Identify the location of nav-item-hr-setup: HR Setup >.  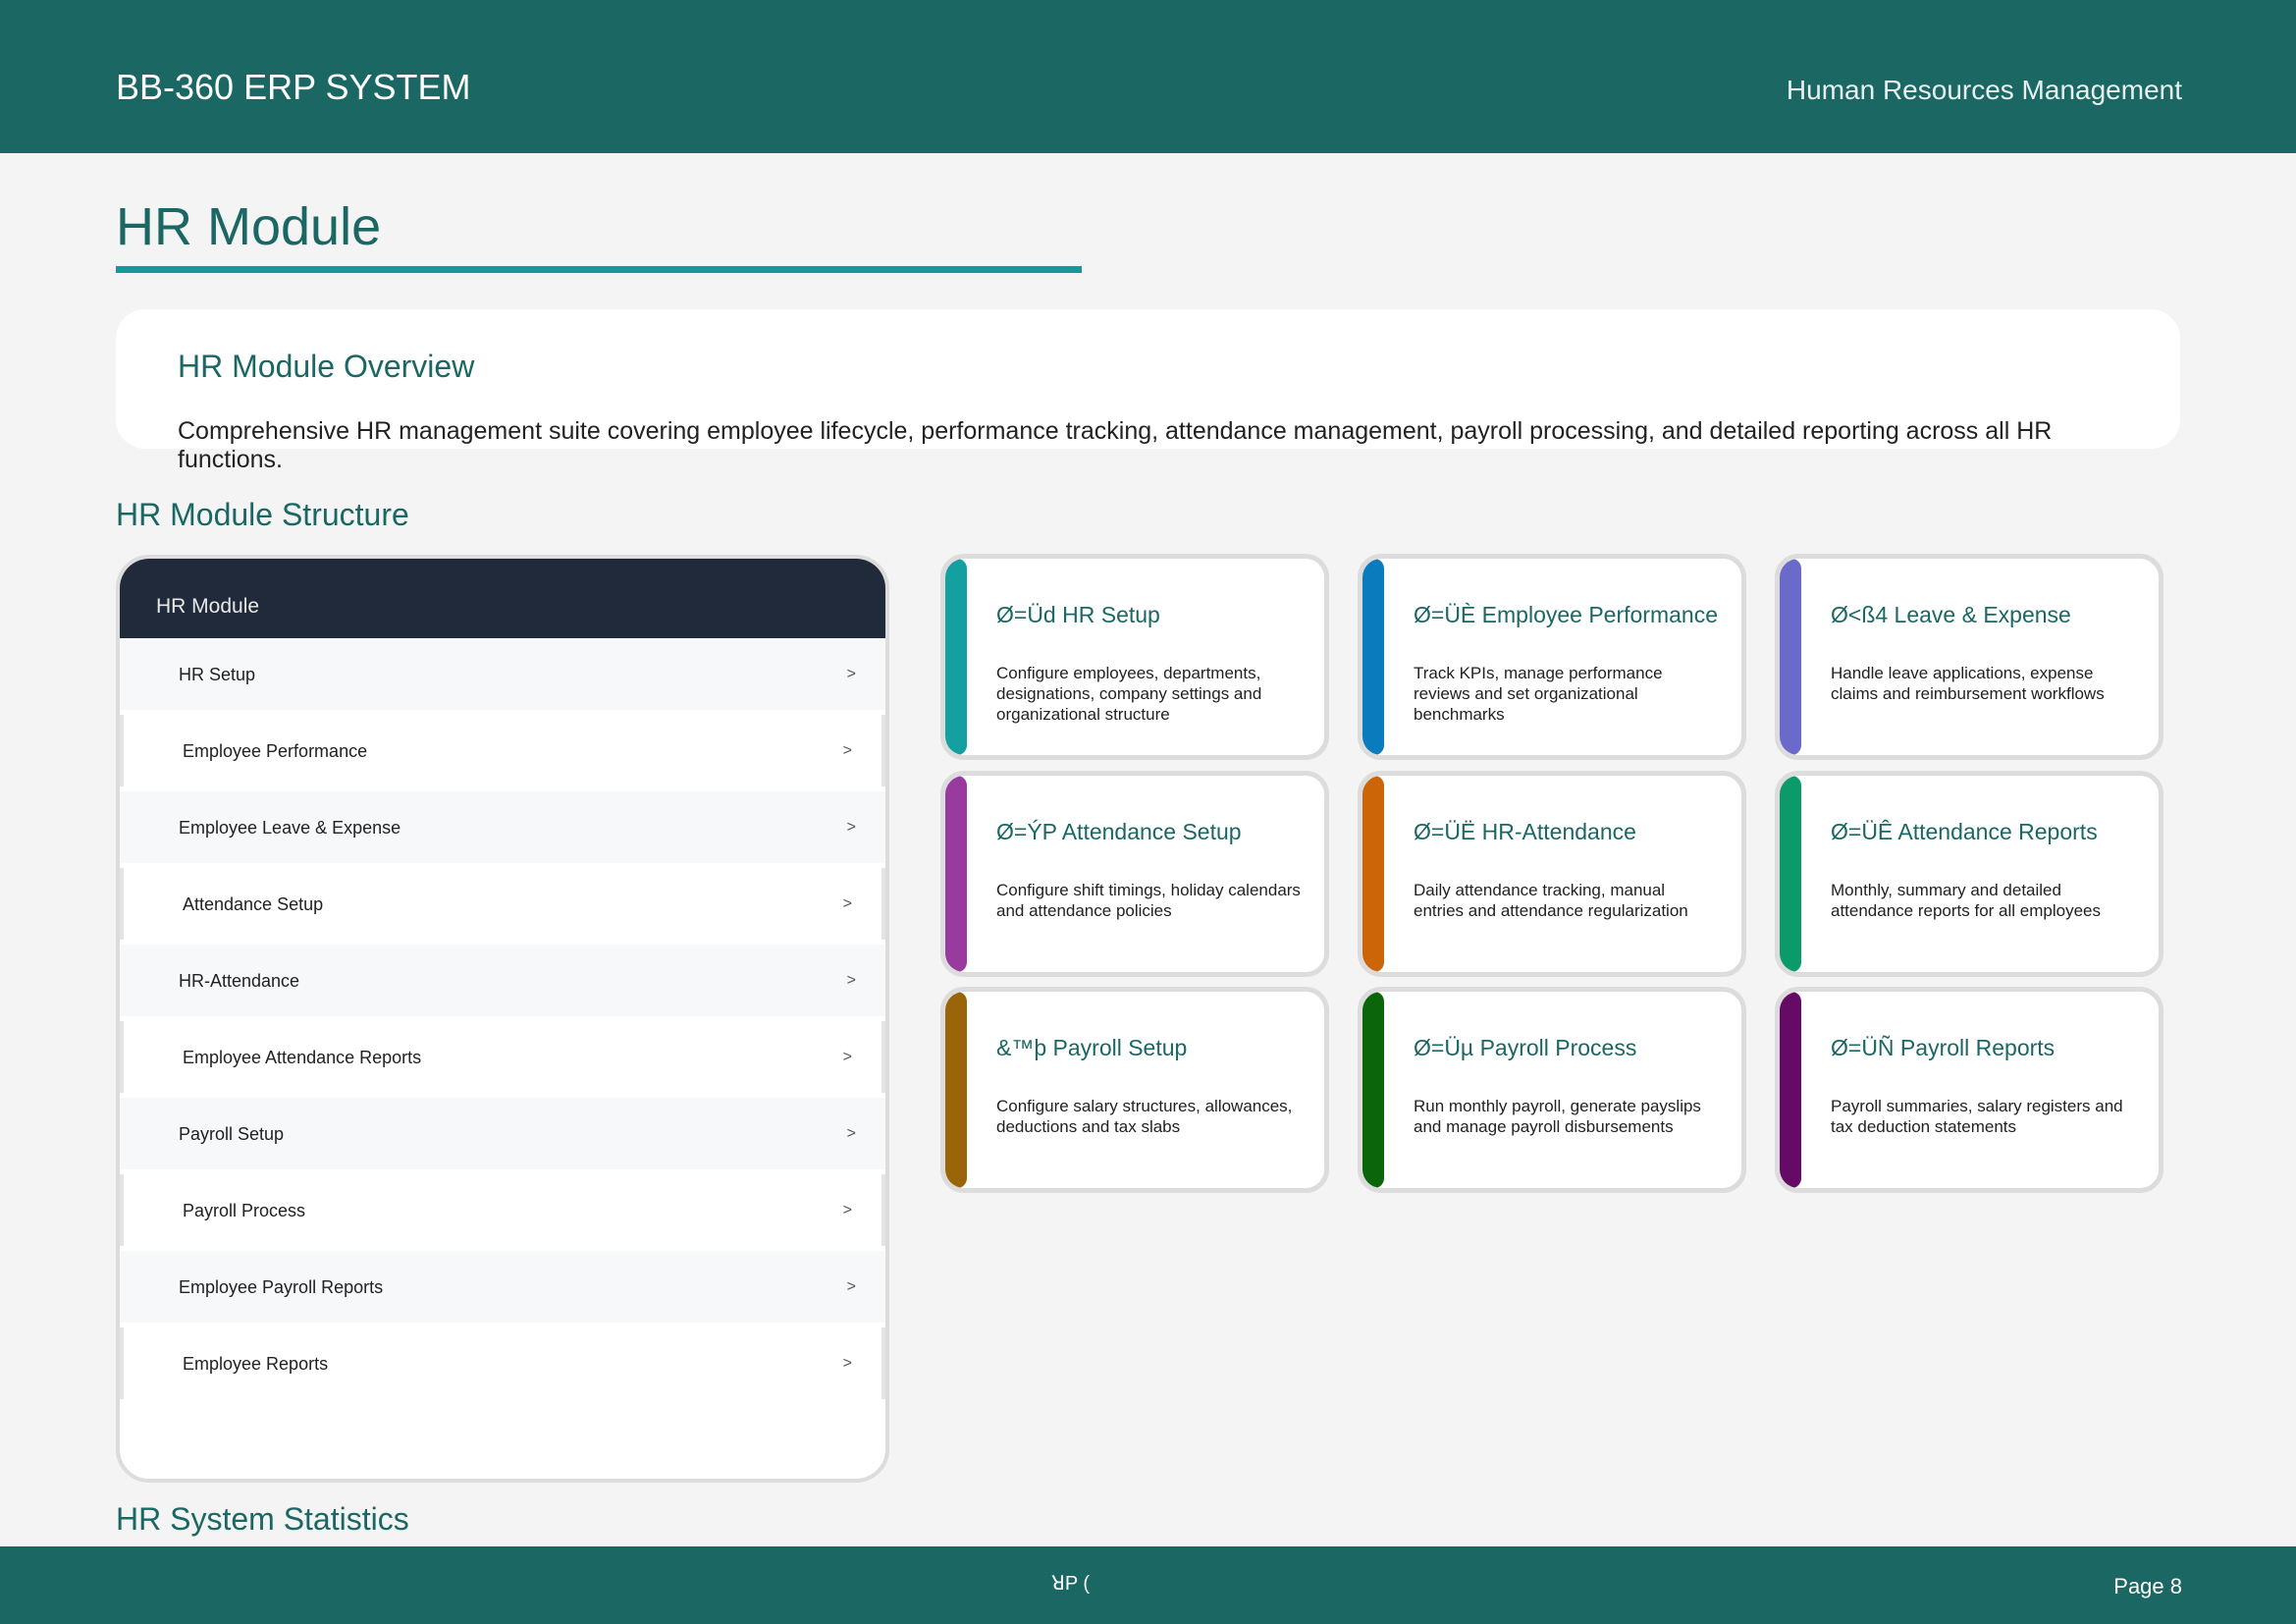
(502, 674).